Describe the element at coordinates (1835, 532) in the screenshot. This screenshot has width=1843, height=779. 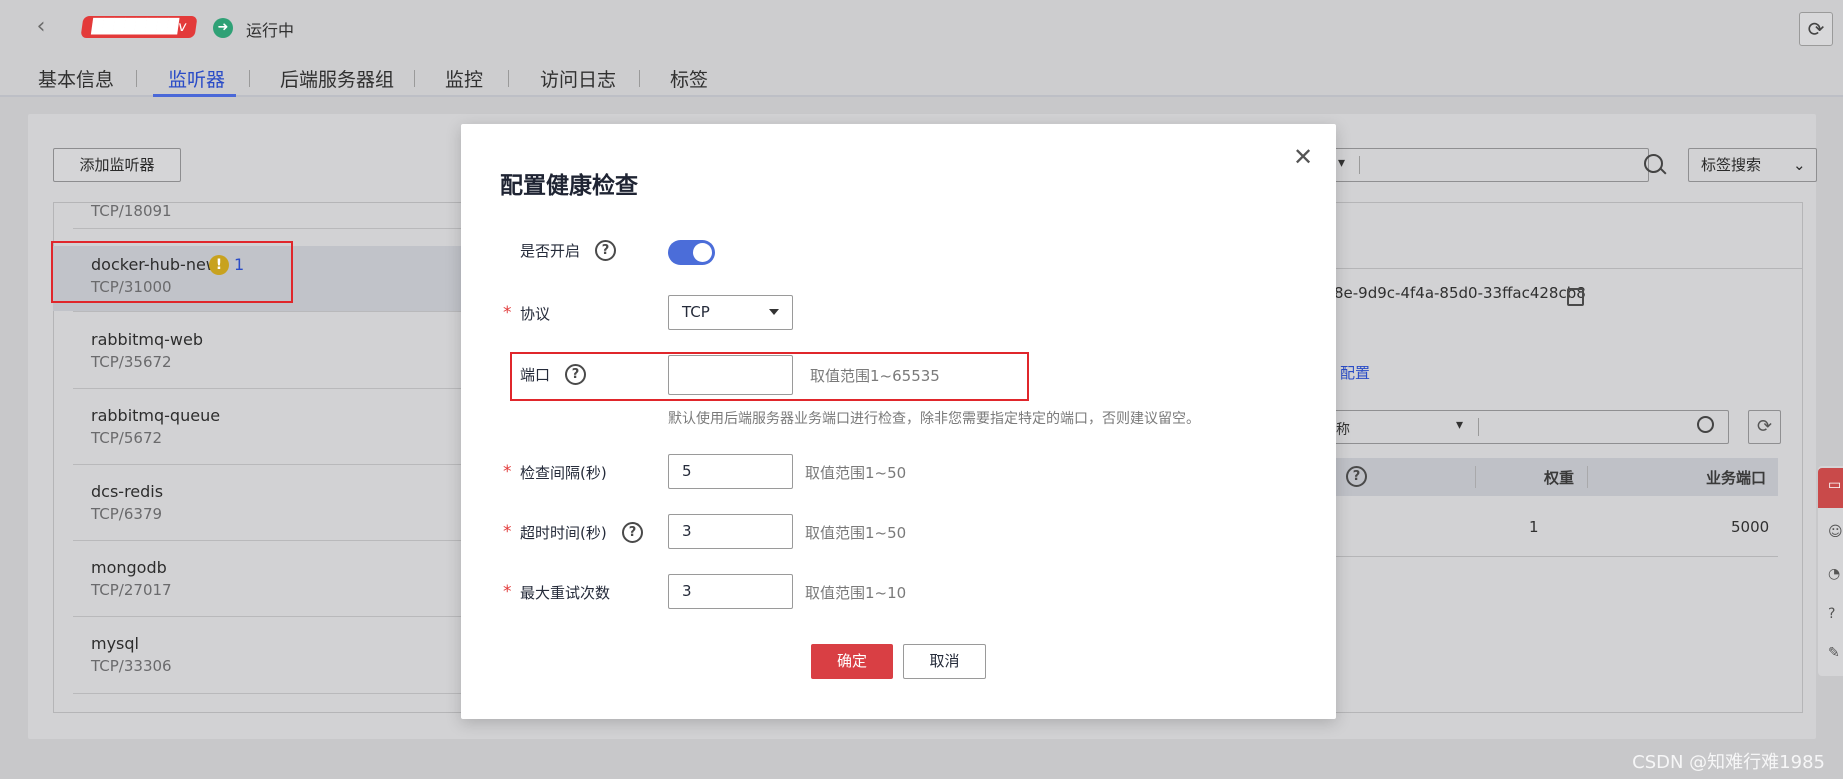
I see `smile-icon: ☺` at that location.